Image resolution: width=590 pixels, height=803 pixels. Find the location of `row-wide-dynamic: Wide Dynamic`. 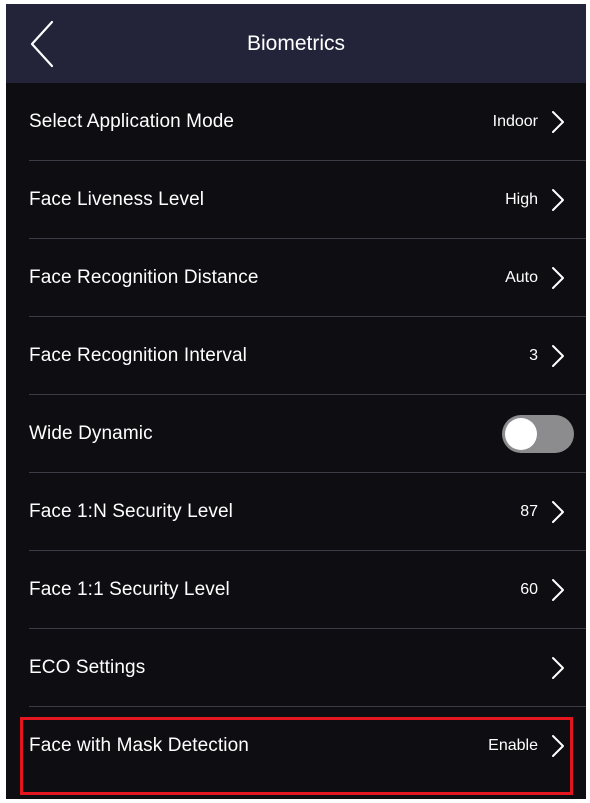

row-wide-dynamic: Wide Dynamic is located at coordinates (296, 434).